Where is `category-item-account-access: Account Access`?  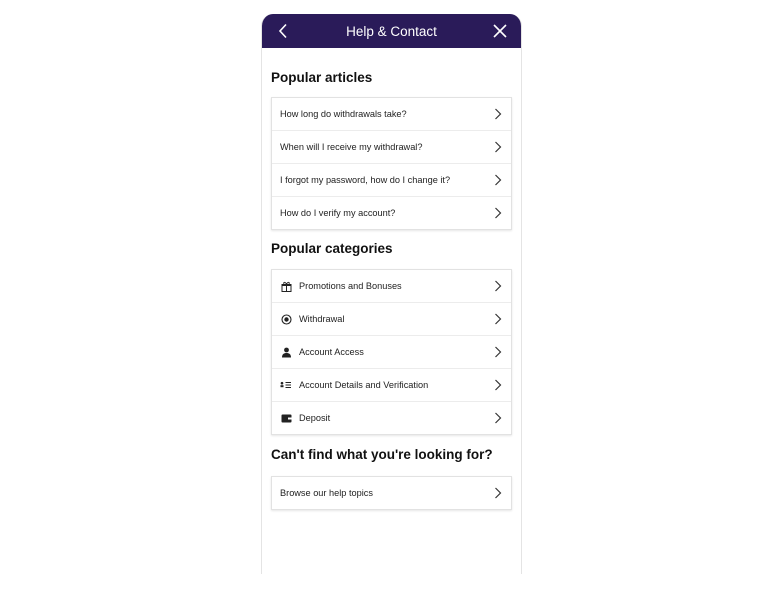
category-item-account-access: Account Access is located at coordinates (391, 352).